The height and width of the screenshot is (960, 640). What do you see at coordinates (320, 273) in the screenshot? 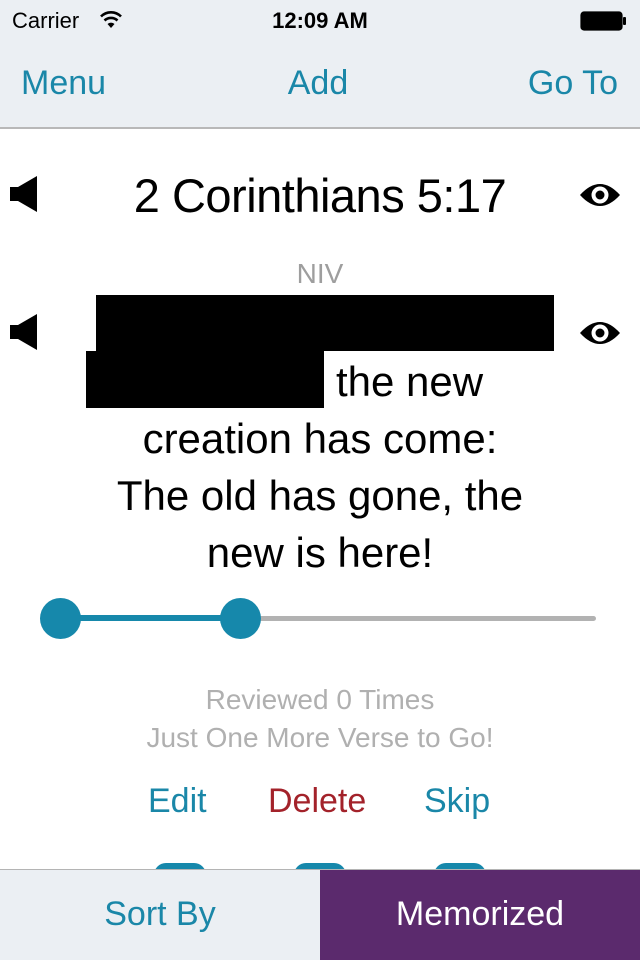
I see `bible-version: NIV` at bounding box center [320, 273].